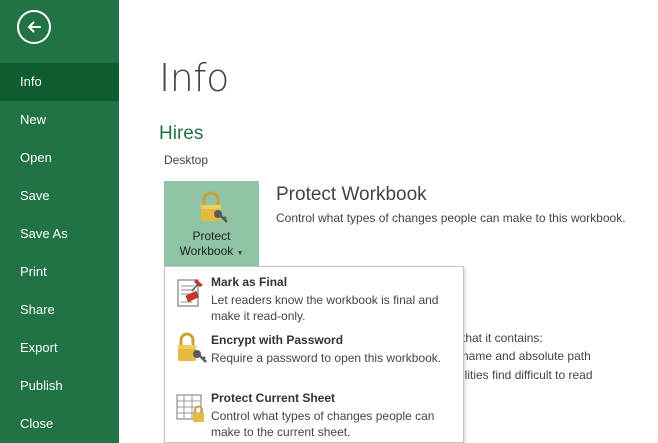 The width and height of the screenshot is (658, 443). What do you see at coordinates (59, 424) in the screenshot?
I see `nav-close: Close` at bounding box center [59, 424].